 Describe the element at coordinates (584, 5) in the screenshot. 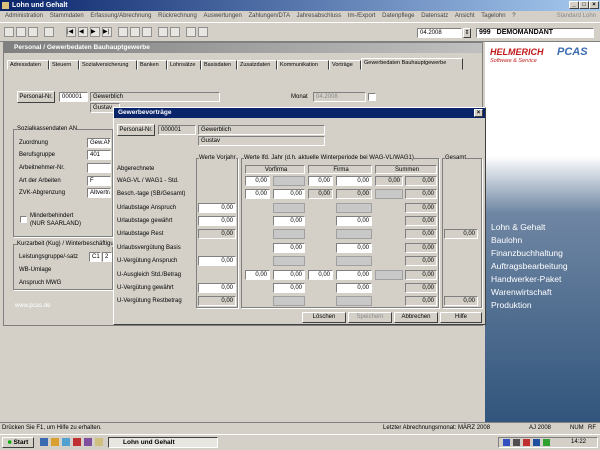

I see `maximize-button: □` at that location.